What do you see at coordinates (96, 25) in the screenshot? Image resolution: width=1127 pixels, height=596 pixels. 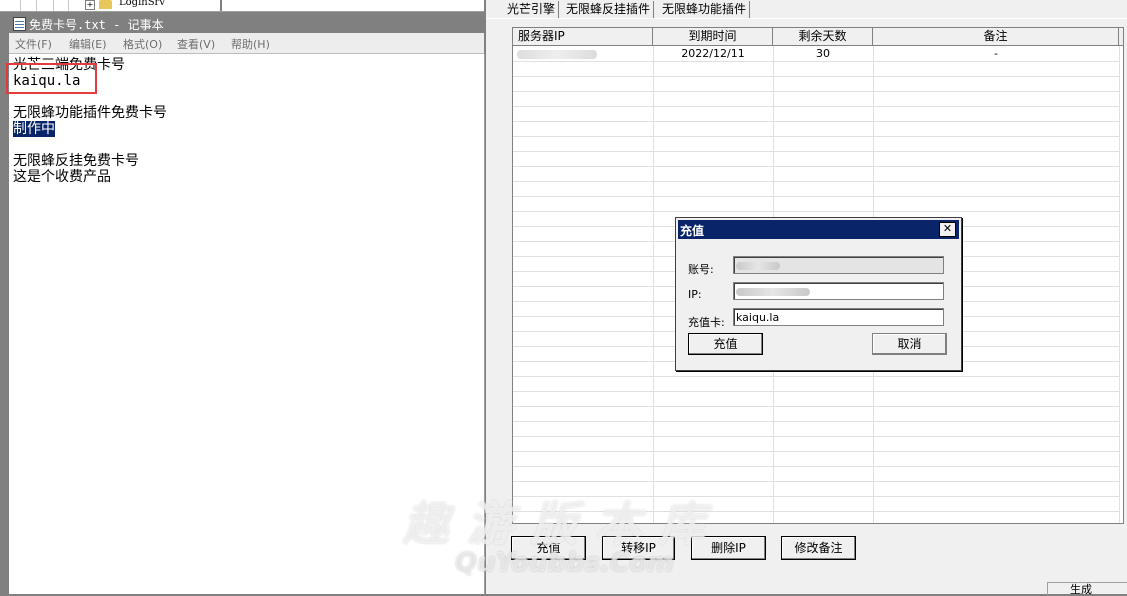 I see `notepad-title: 免费卡号.txt - 记事本` at bounding box center [96, 25].